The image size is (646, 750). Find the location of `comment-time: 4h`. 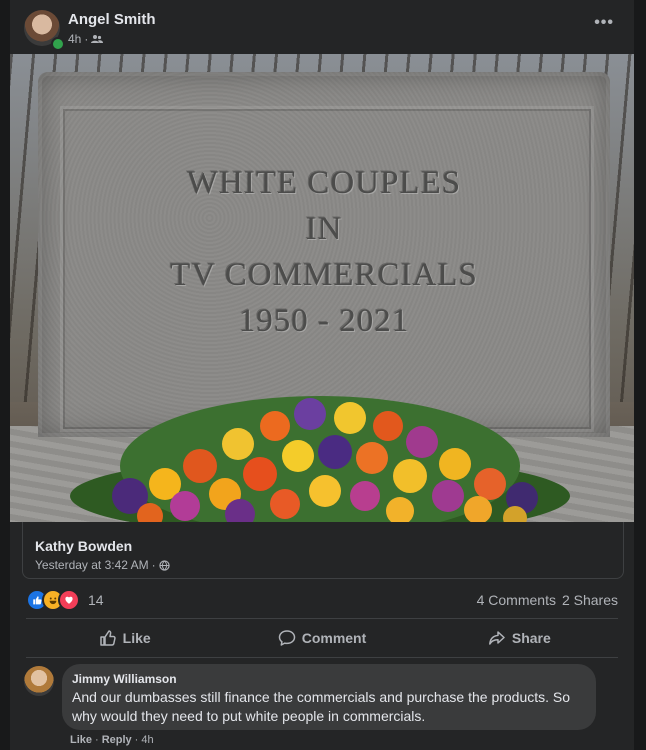

comment-time: 4h is located at coordinates (147, 740).